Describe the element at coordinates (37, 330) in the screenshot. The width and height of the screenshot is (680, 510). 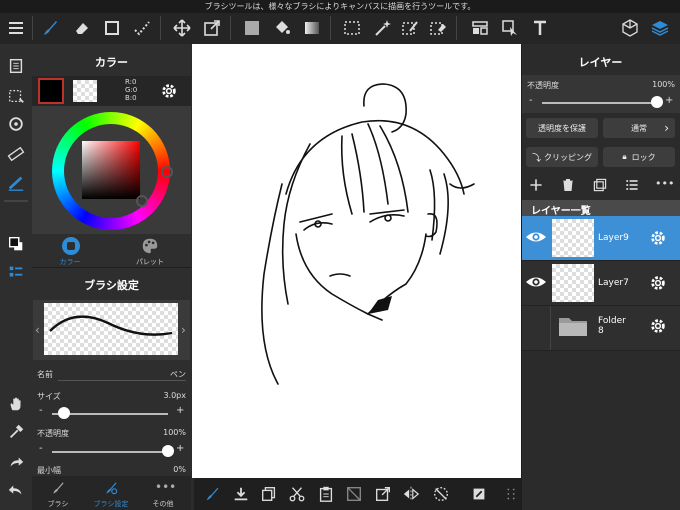
I see `prev-brush-chevron-icon: ‹` at that location.